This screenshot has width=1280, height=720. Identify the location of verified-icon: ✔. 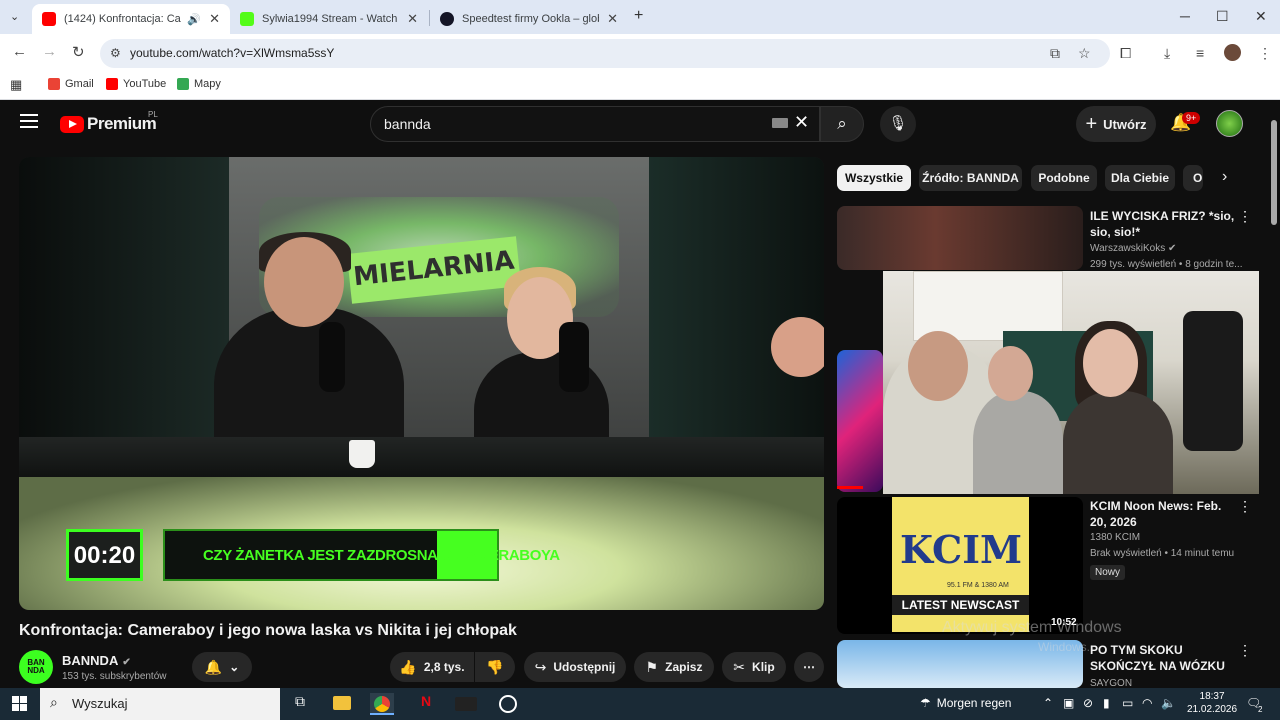
(1172, 248).